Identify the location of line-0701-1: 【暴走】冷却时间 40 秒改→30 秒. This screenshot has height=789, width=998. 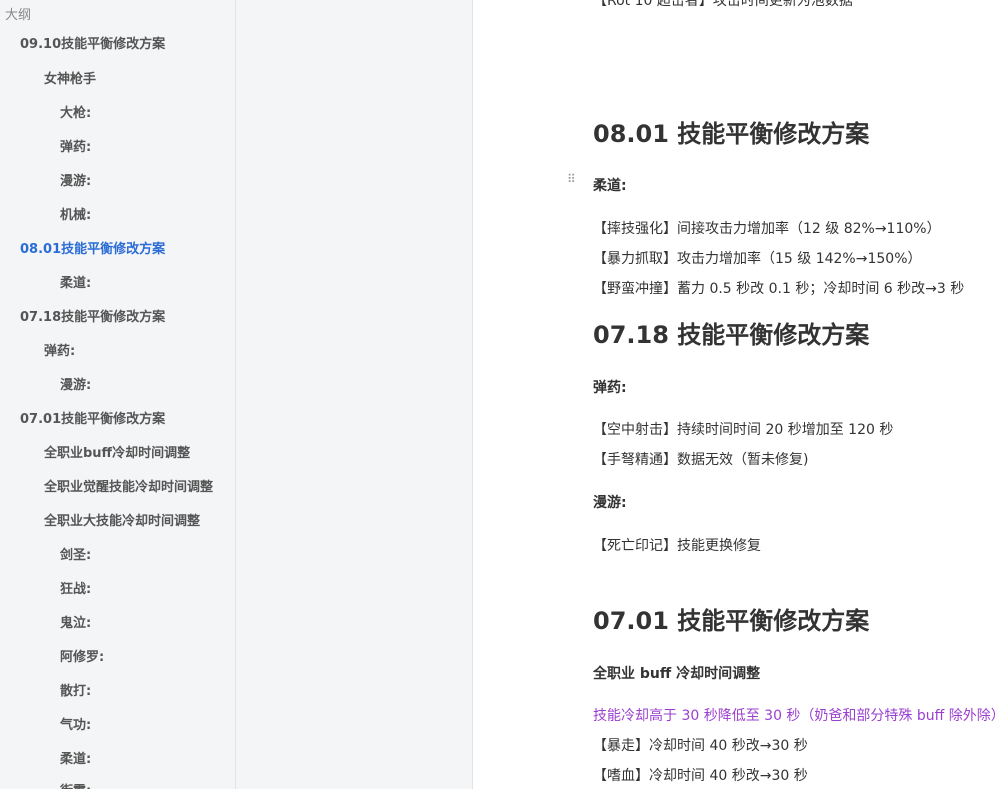
(700, 746).